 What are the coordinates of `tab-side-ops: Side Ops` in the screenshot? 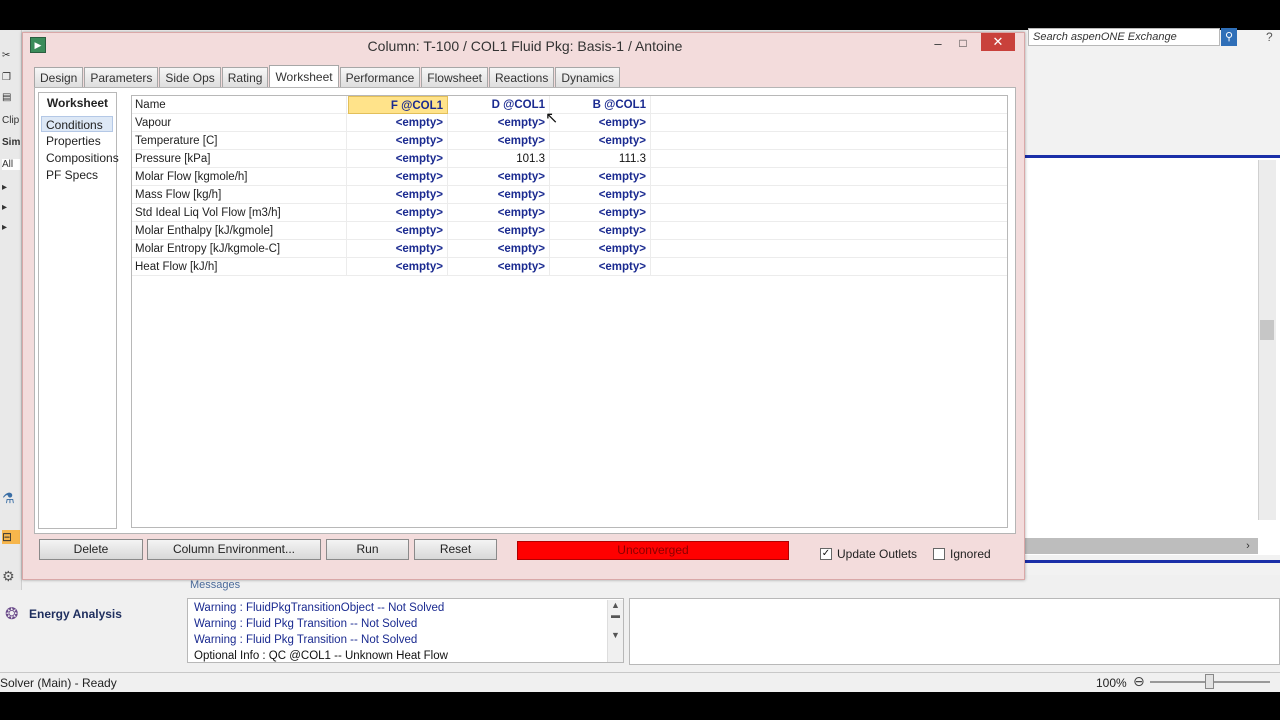 It's located at (190, 77).